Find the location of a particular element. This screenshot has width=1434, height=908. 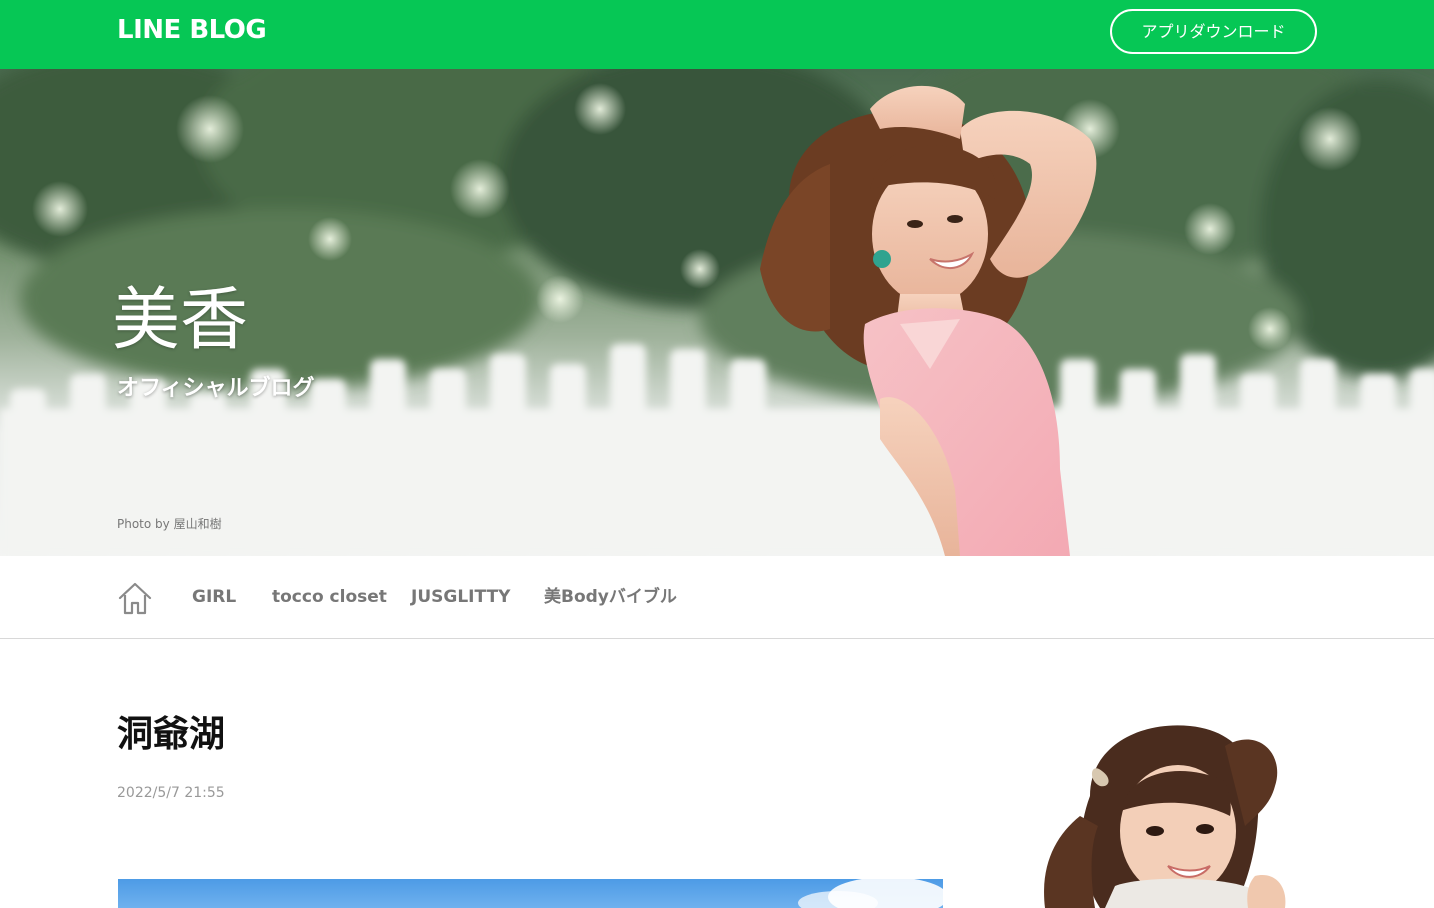

top-bar: LINE BLOG アプリダウンロード is located at coordinates (717, 34).